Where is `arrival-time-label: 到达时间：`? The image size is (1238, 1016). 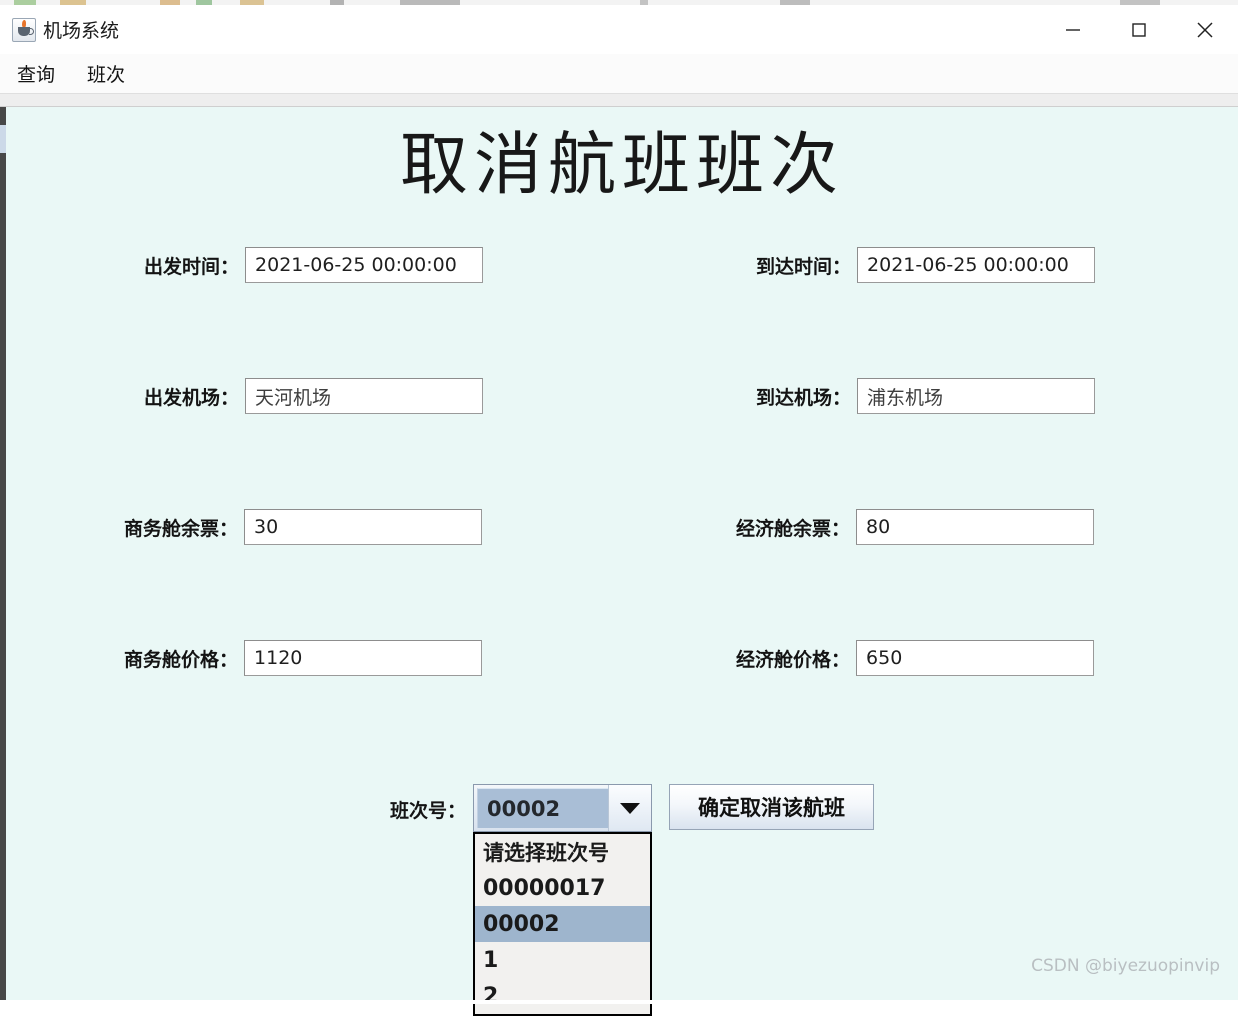 arrival-time-label: 到达时间： is located at coordinates (804, 266).